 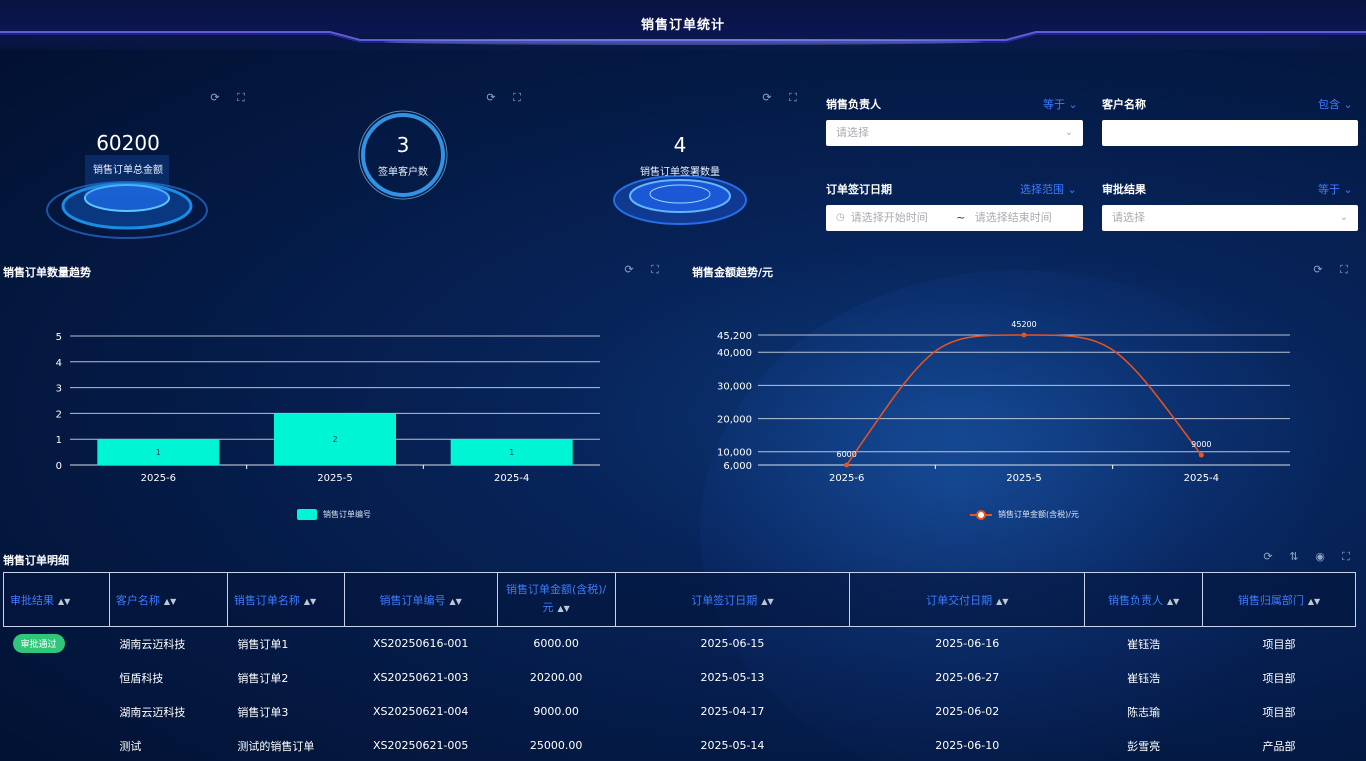 I want to click on column-header-sign-date: 订单签订日期 ▲▼, so click(x=732, y=599).